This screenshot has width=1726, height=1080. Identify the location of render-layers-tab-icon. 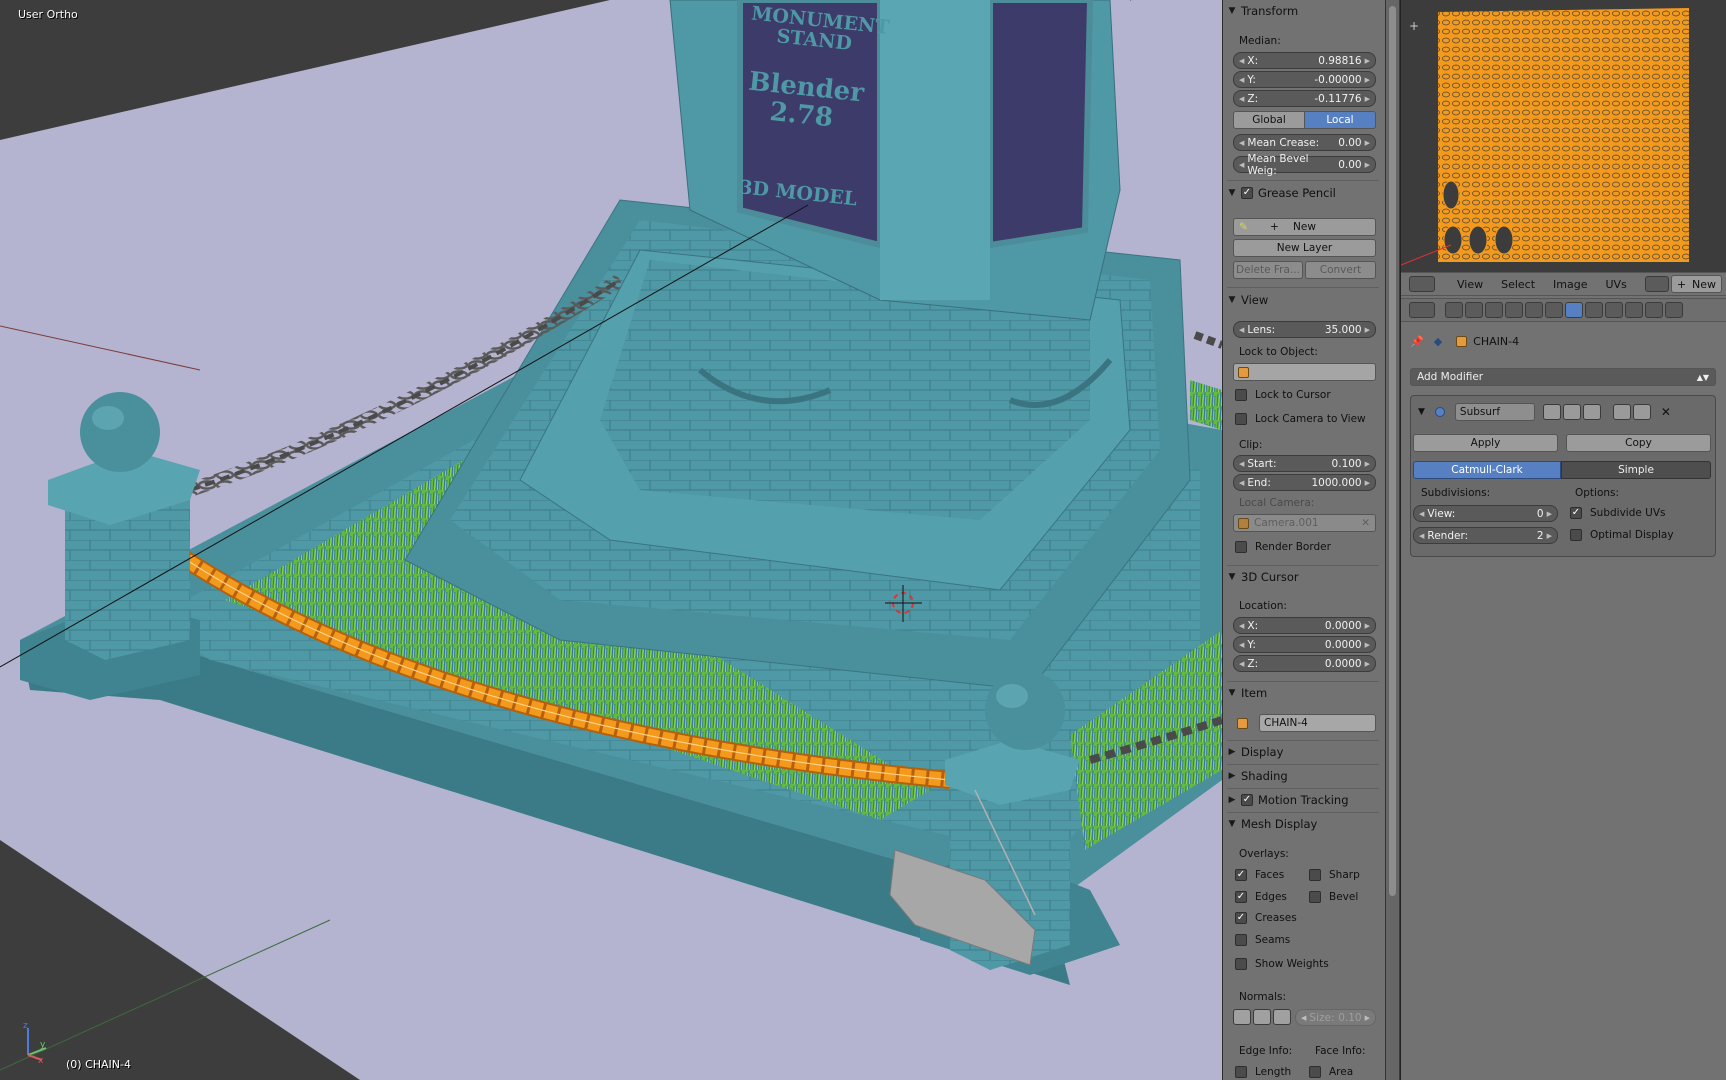
(1474, 310).